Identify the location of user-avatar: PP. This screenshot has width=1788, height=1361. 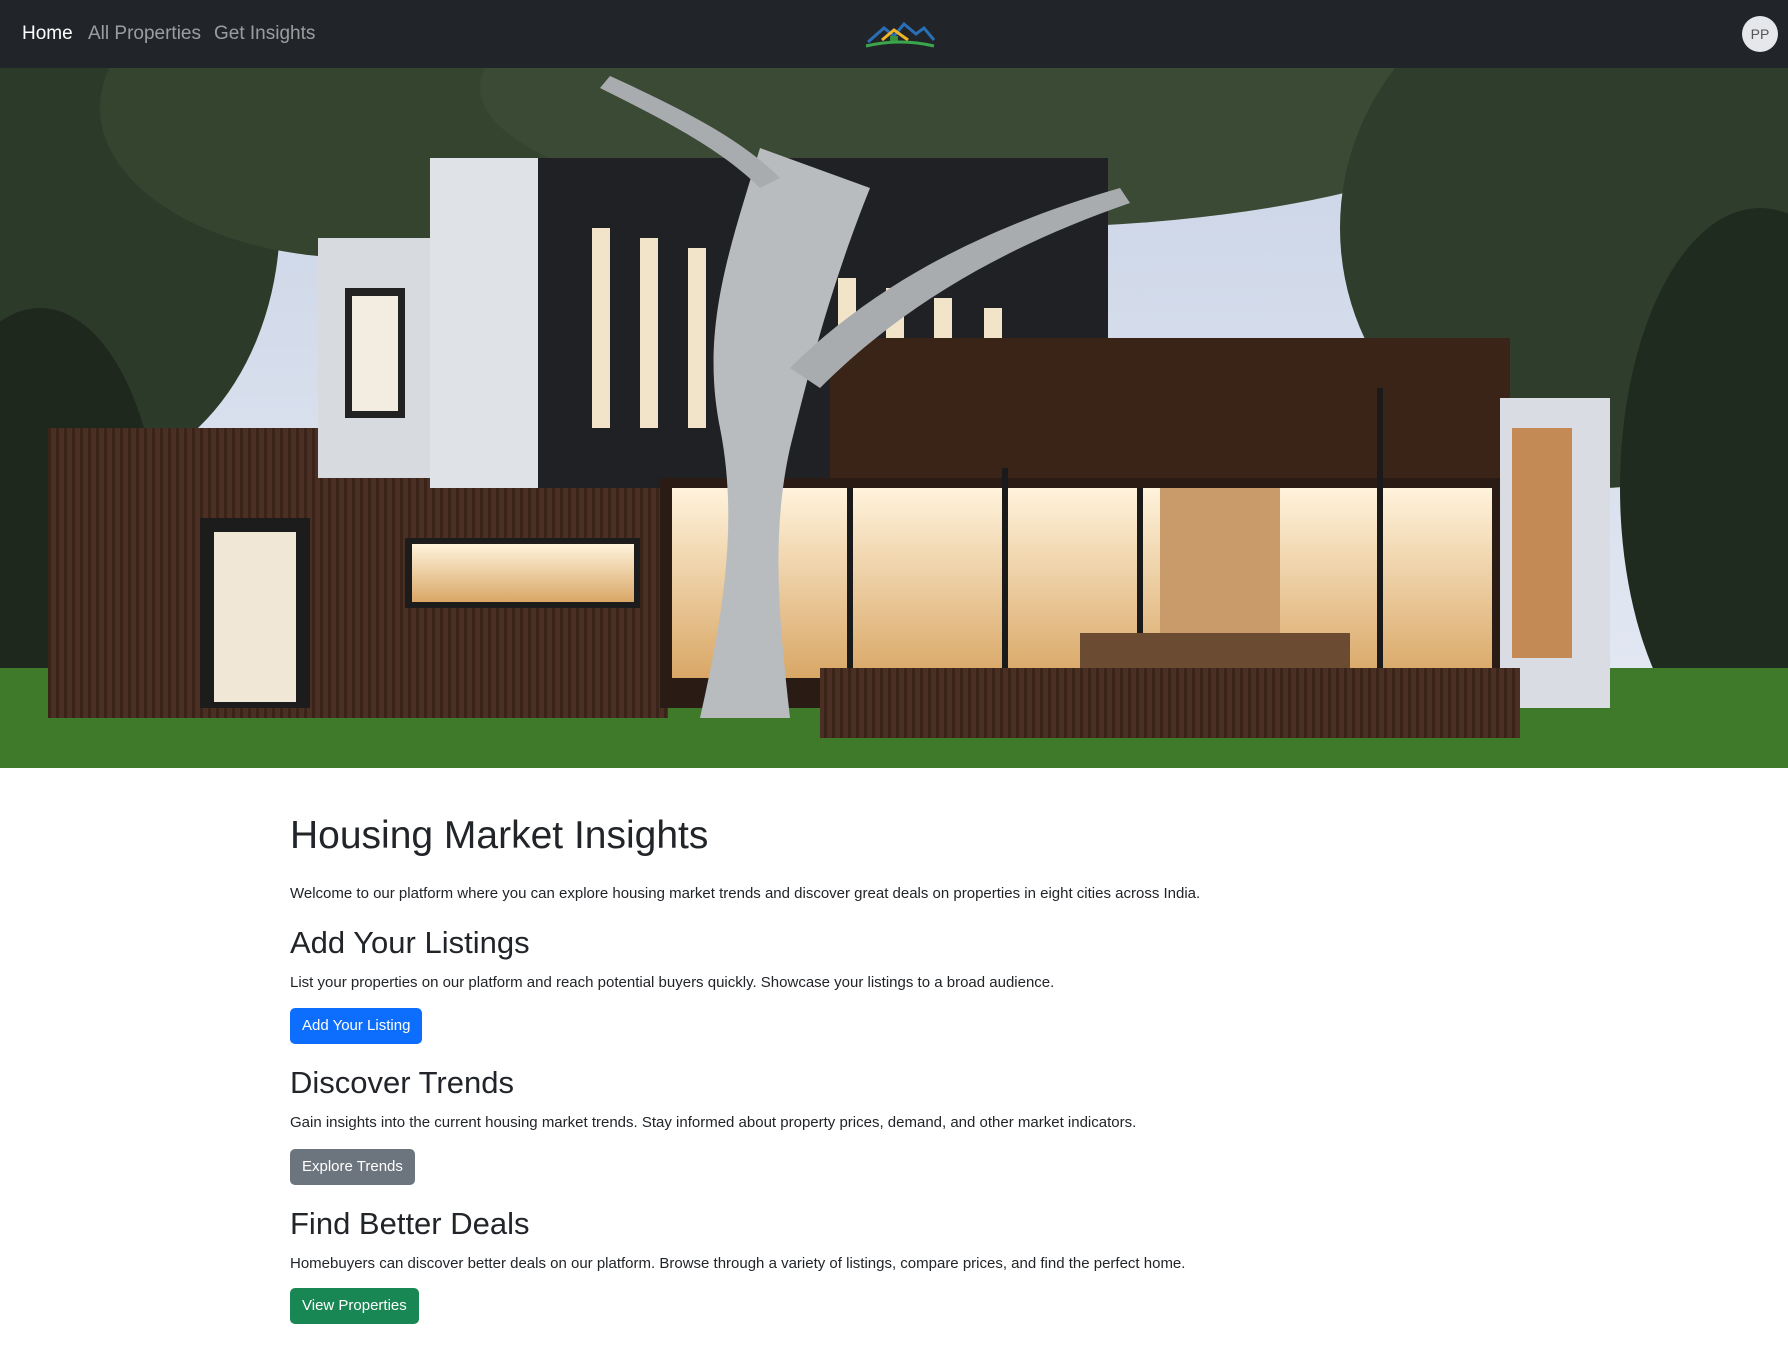
(1760, 34).